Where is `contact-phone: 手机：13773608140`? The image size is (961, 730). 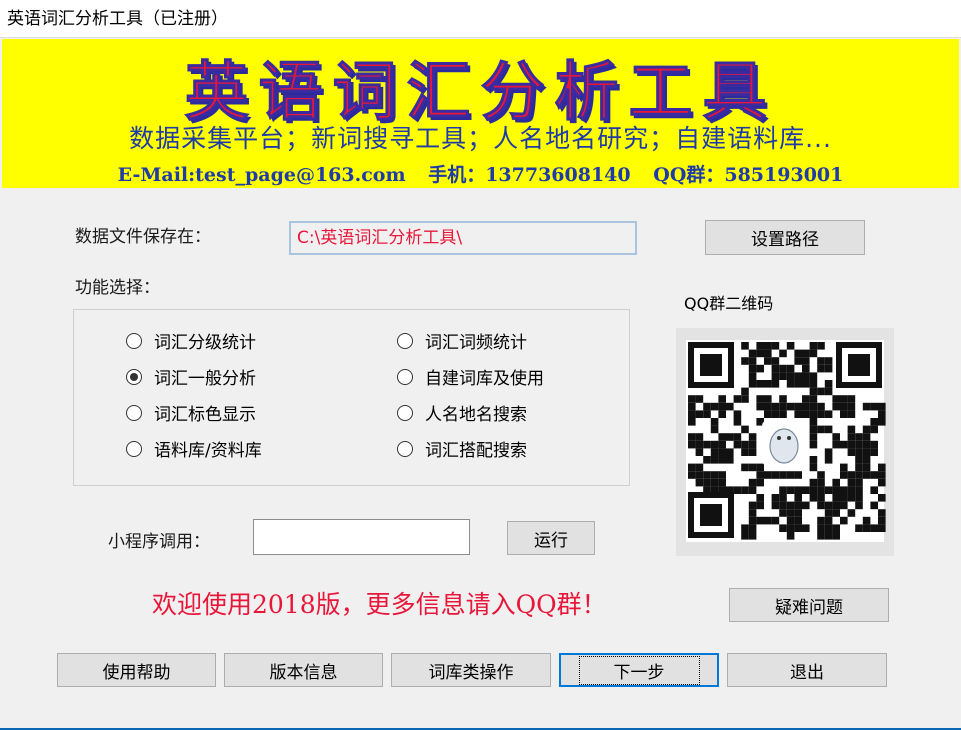 contact-phone: 手机：13773608140 is located at coordinates (529, 175).